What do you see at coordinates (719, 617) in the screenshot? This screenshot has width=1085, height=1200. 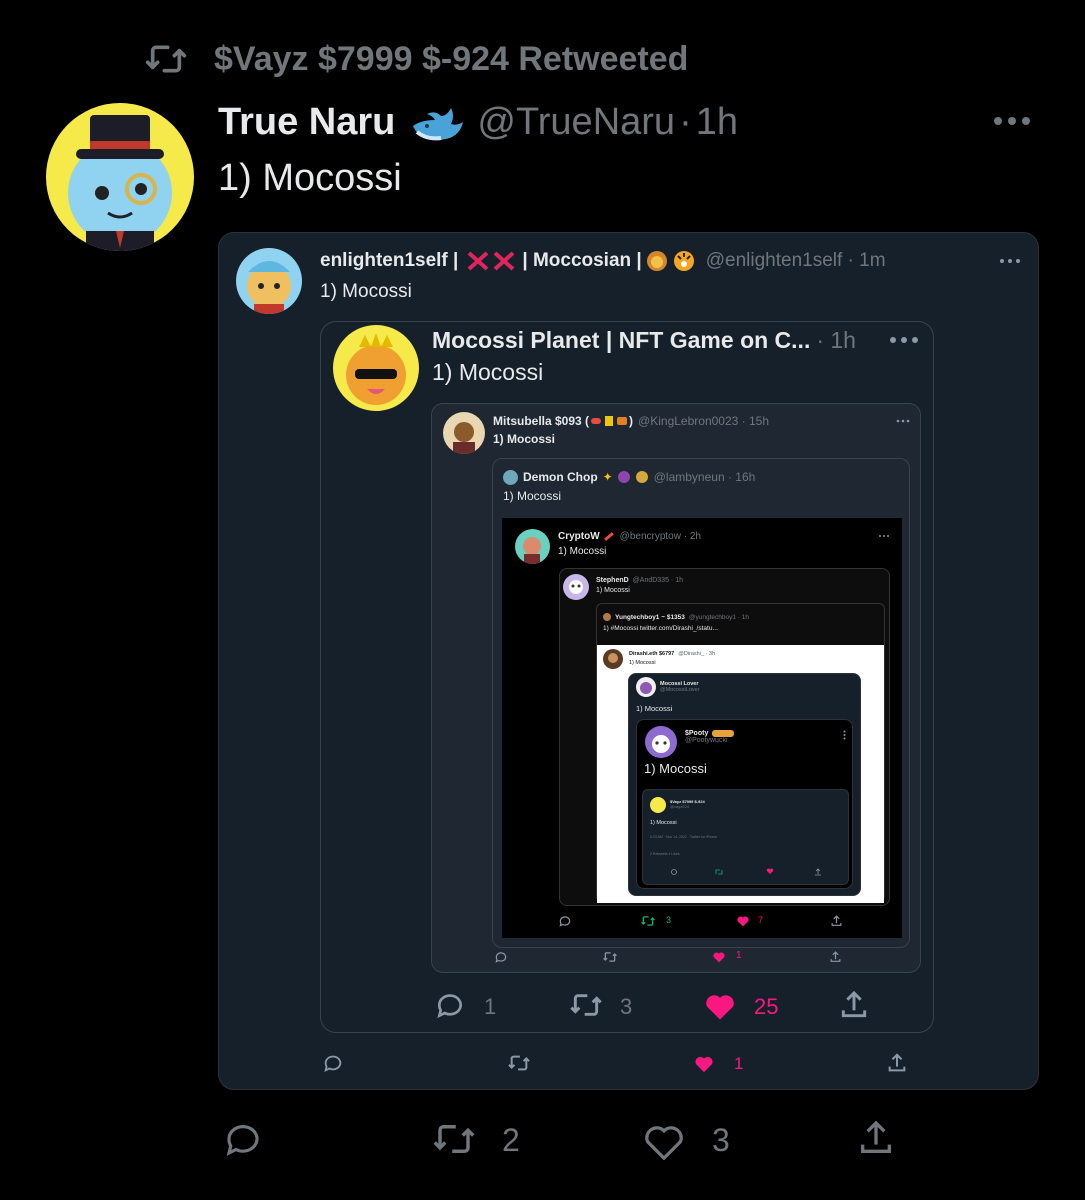 I see `quote7-handle: @yungtechboy1 · 1h` at bounding box center [719, 617].